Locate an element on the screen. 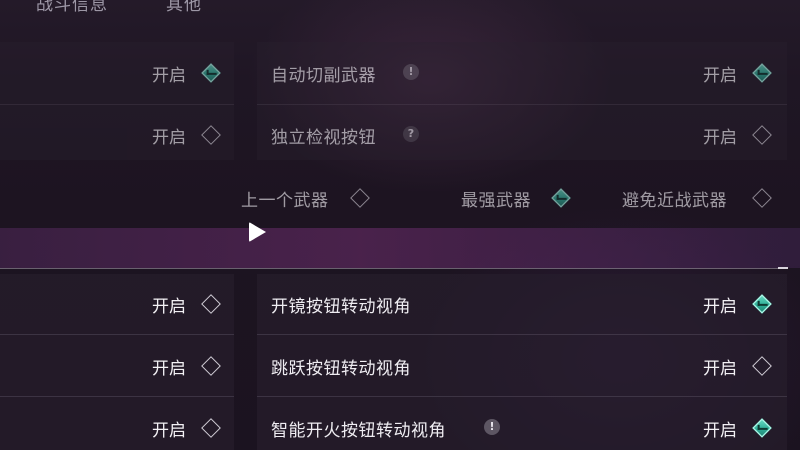  option-strongest-weapon: 最强武器 is located at coordinates (496, 201).